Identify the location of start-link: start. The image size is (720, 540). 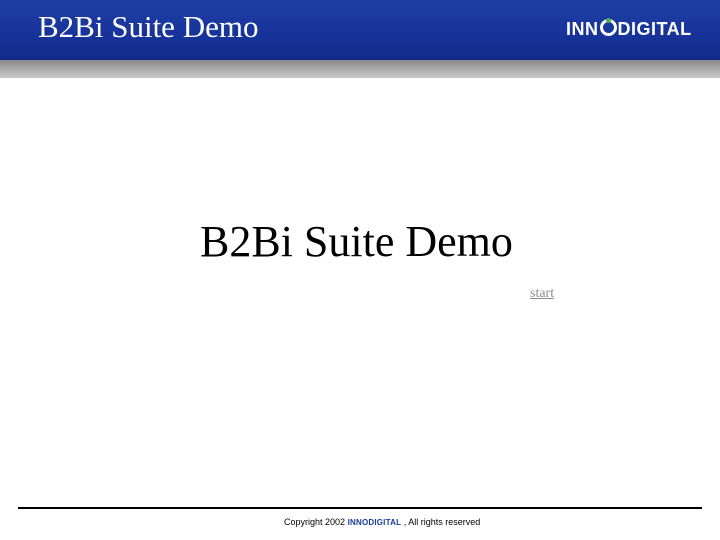
(542, 294).